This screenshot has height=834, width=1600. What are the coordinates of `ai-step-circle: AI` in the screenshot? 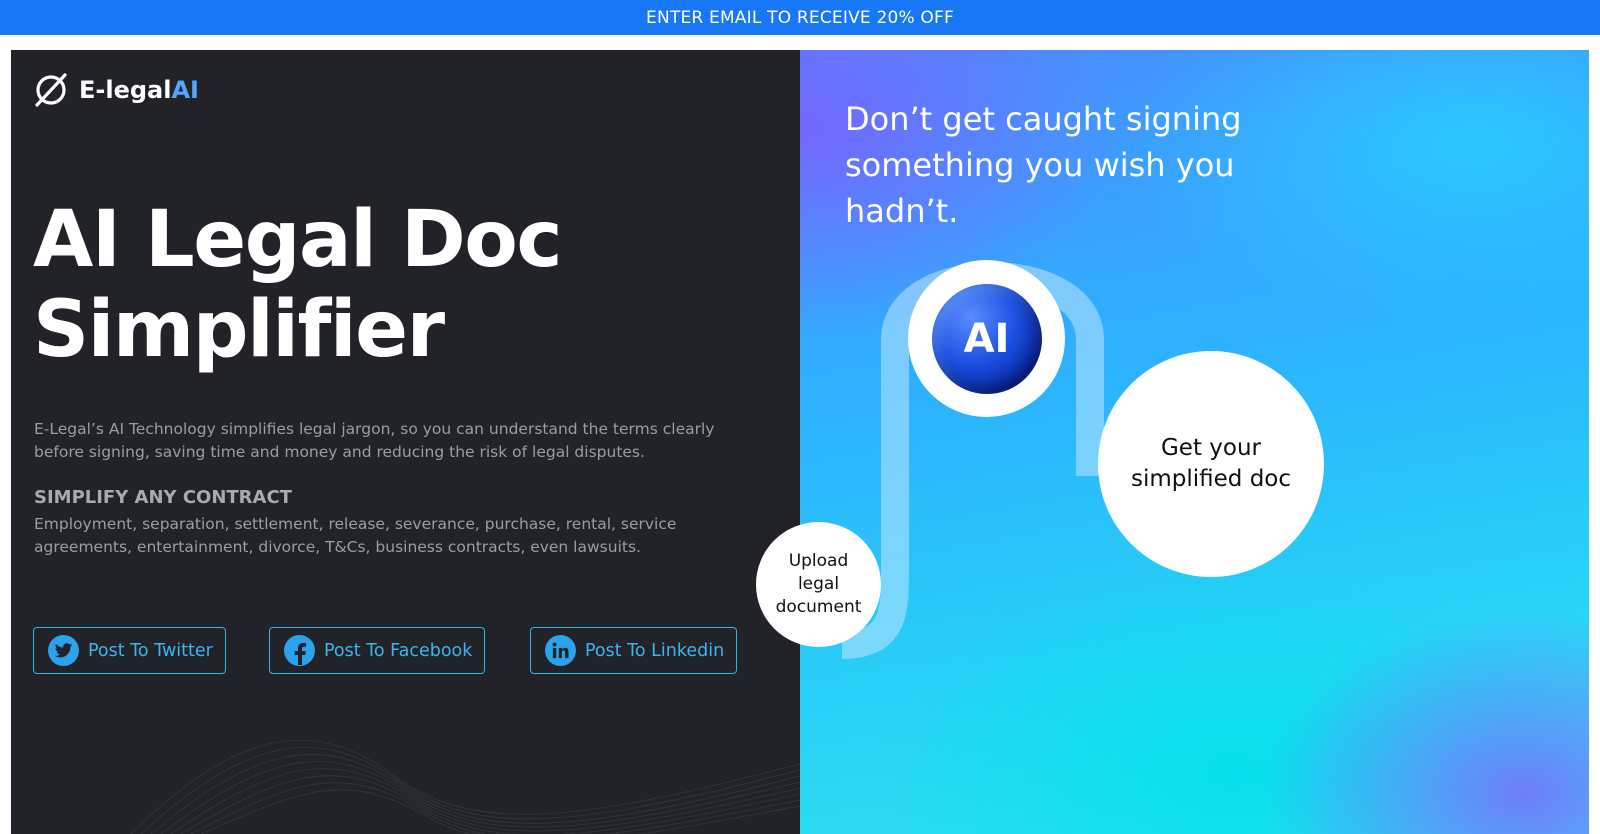 It's located at (986, 338).